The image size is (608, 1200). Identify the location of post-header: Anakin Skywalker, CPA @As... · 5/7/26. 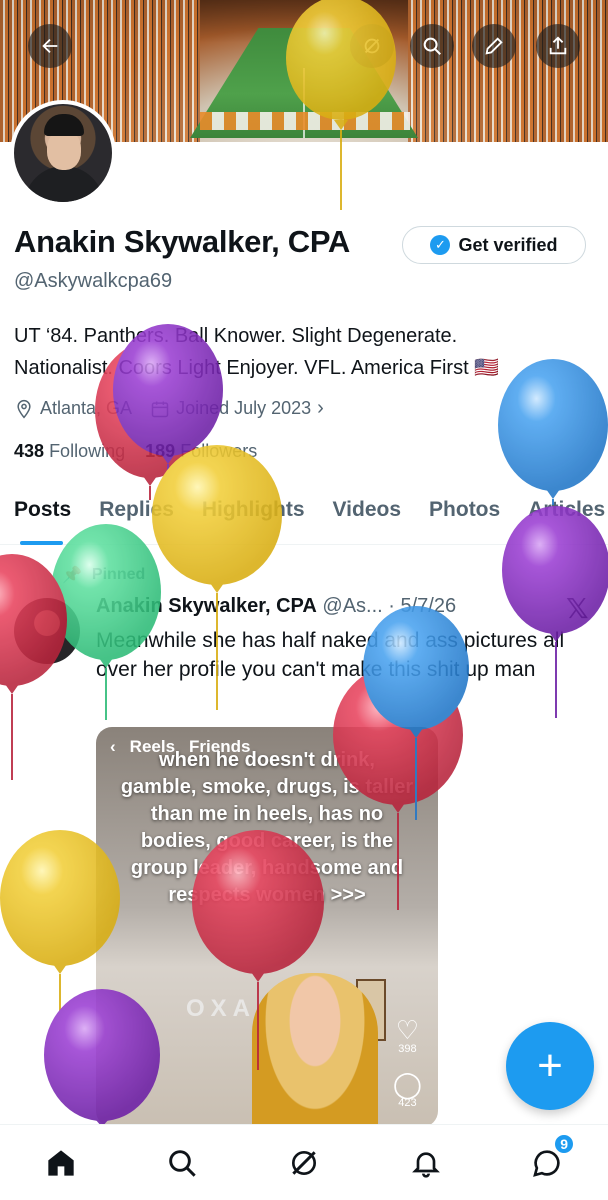
(276, 606).